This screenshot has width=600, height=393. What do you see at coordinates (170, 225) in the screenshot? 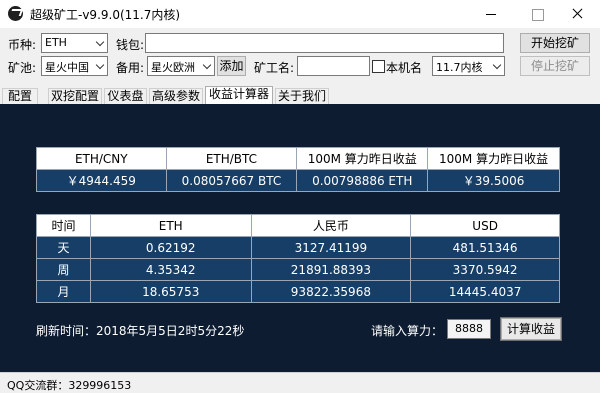
I see `header-cell: ETH` at bounding box center [170, 225].